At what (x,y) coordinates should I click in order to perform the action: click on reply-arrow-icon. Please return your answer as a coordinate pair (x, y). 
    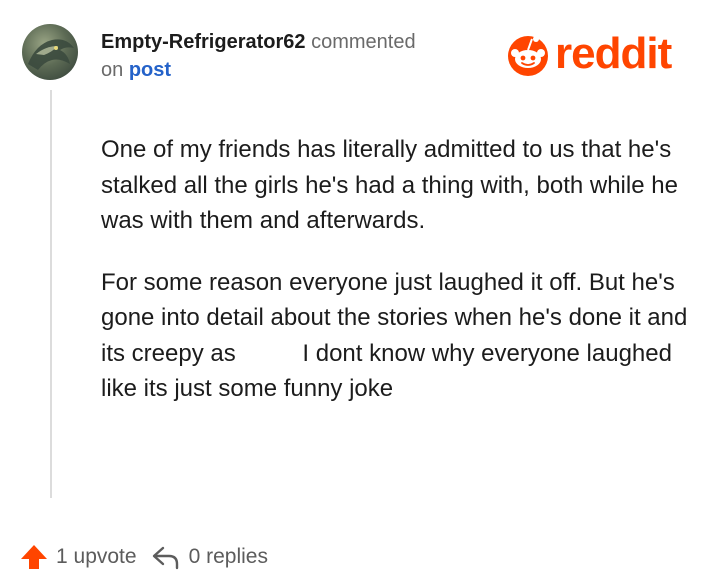
    Looking at the image, I should click on (165, 558).